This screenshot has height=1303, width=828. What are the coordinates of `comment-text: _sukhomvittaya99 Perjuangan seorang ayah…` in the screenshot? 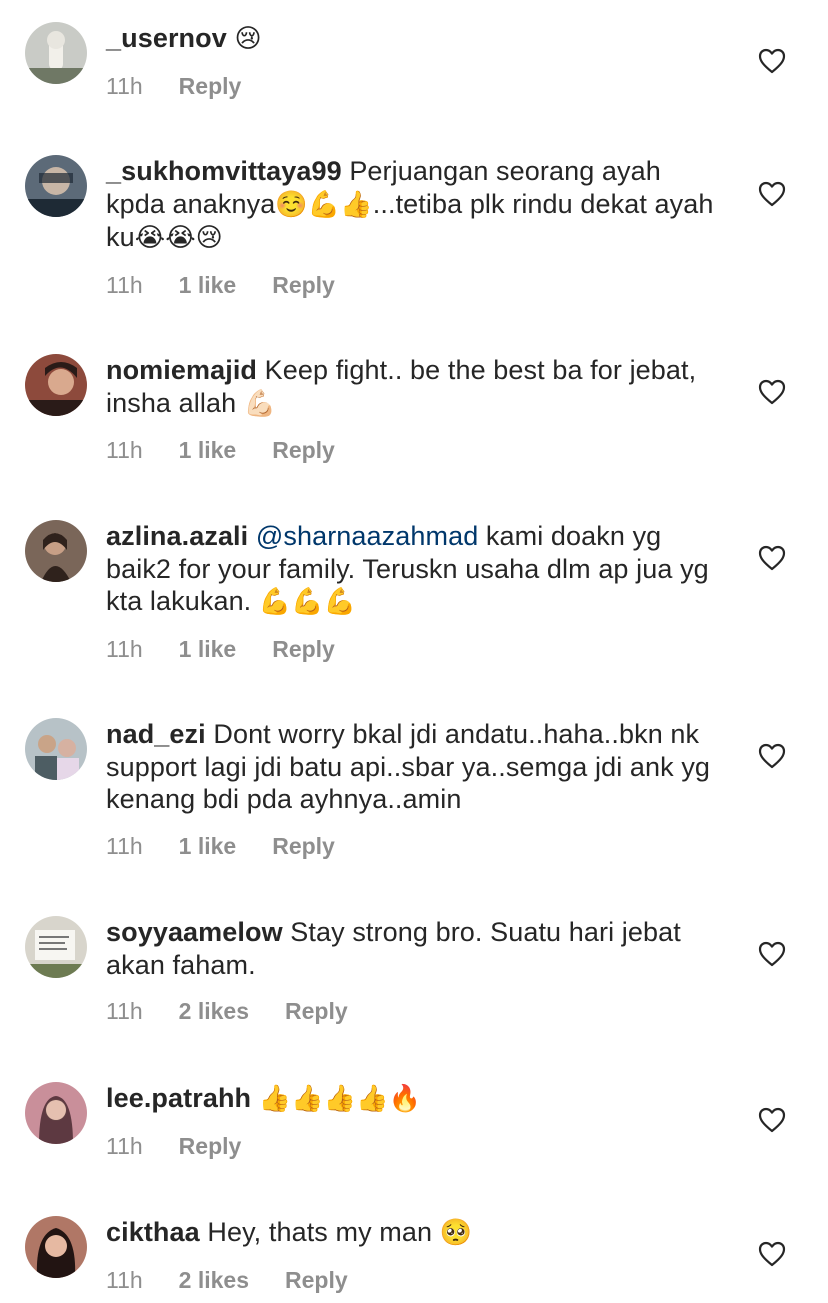 It's located at (410, 204).